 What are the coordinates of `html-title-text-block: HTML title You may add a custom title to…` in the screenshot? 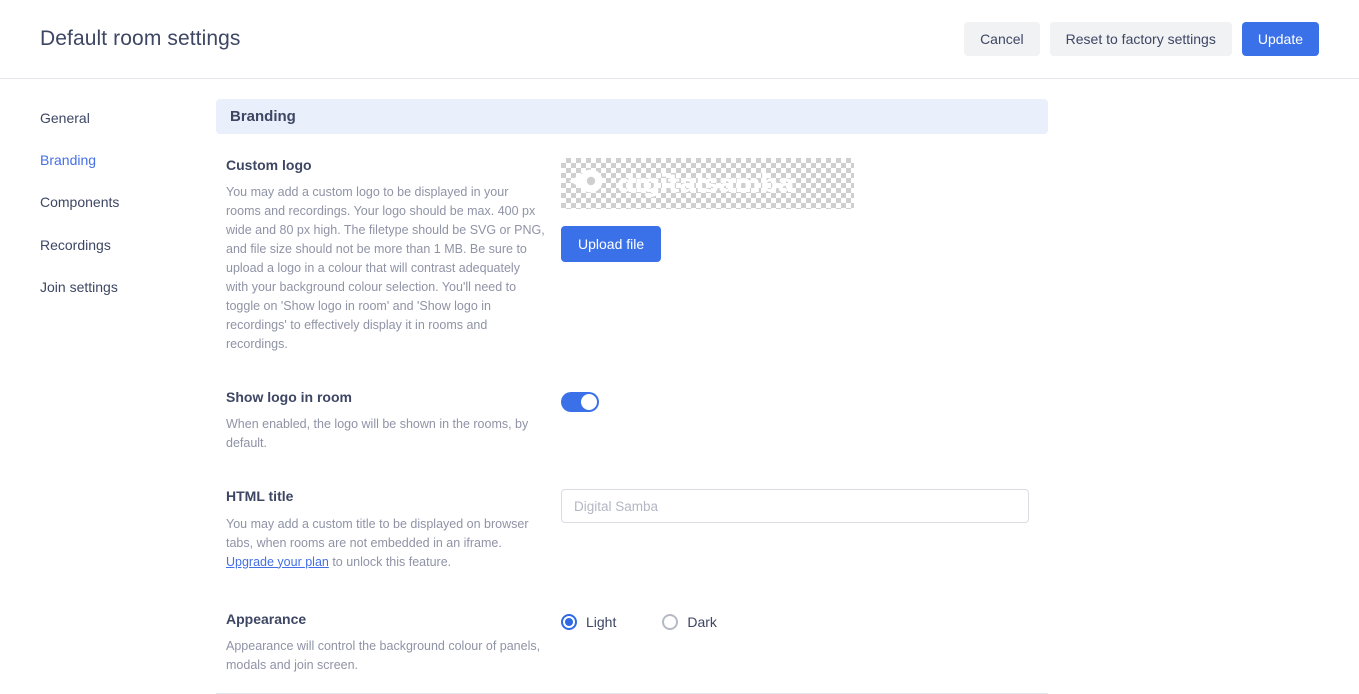 It's located at (388, 529).